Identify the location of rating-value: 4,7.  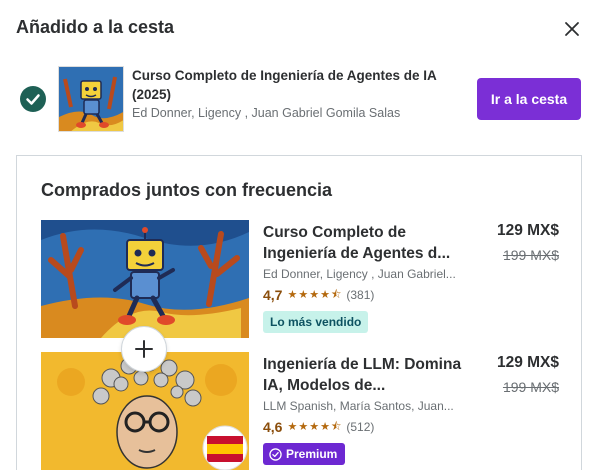
(273, 295).